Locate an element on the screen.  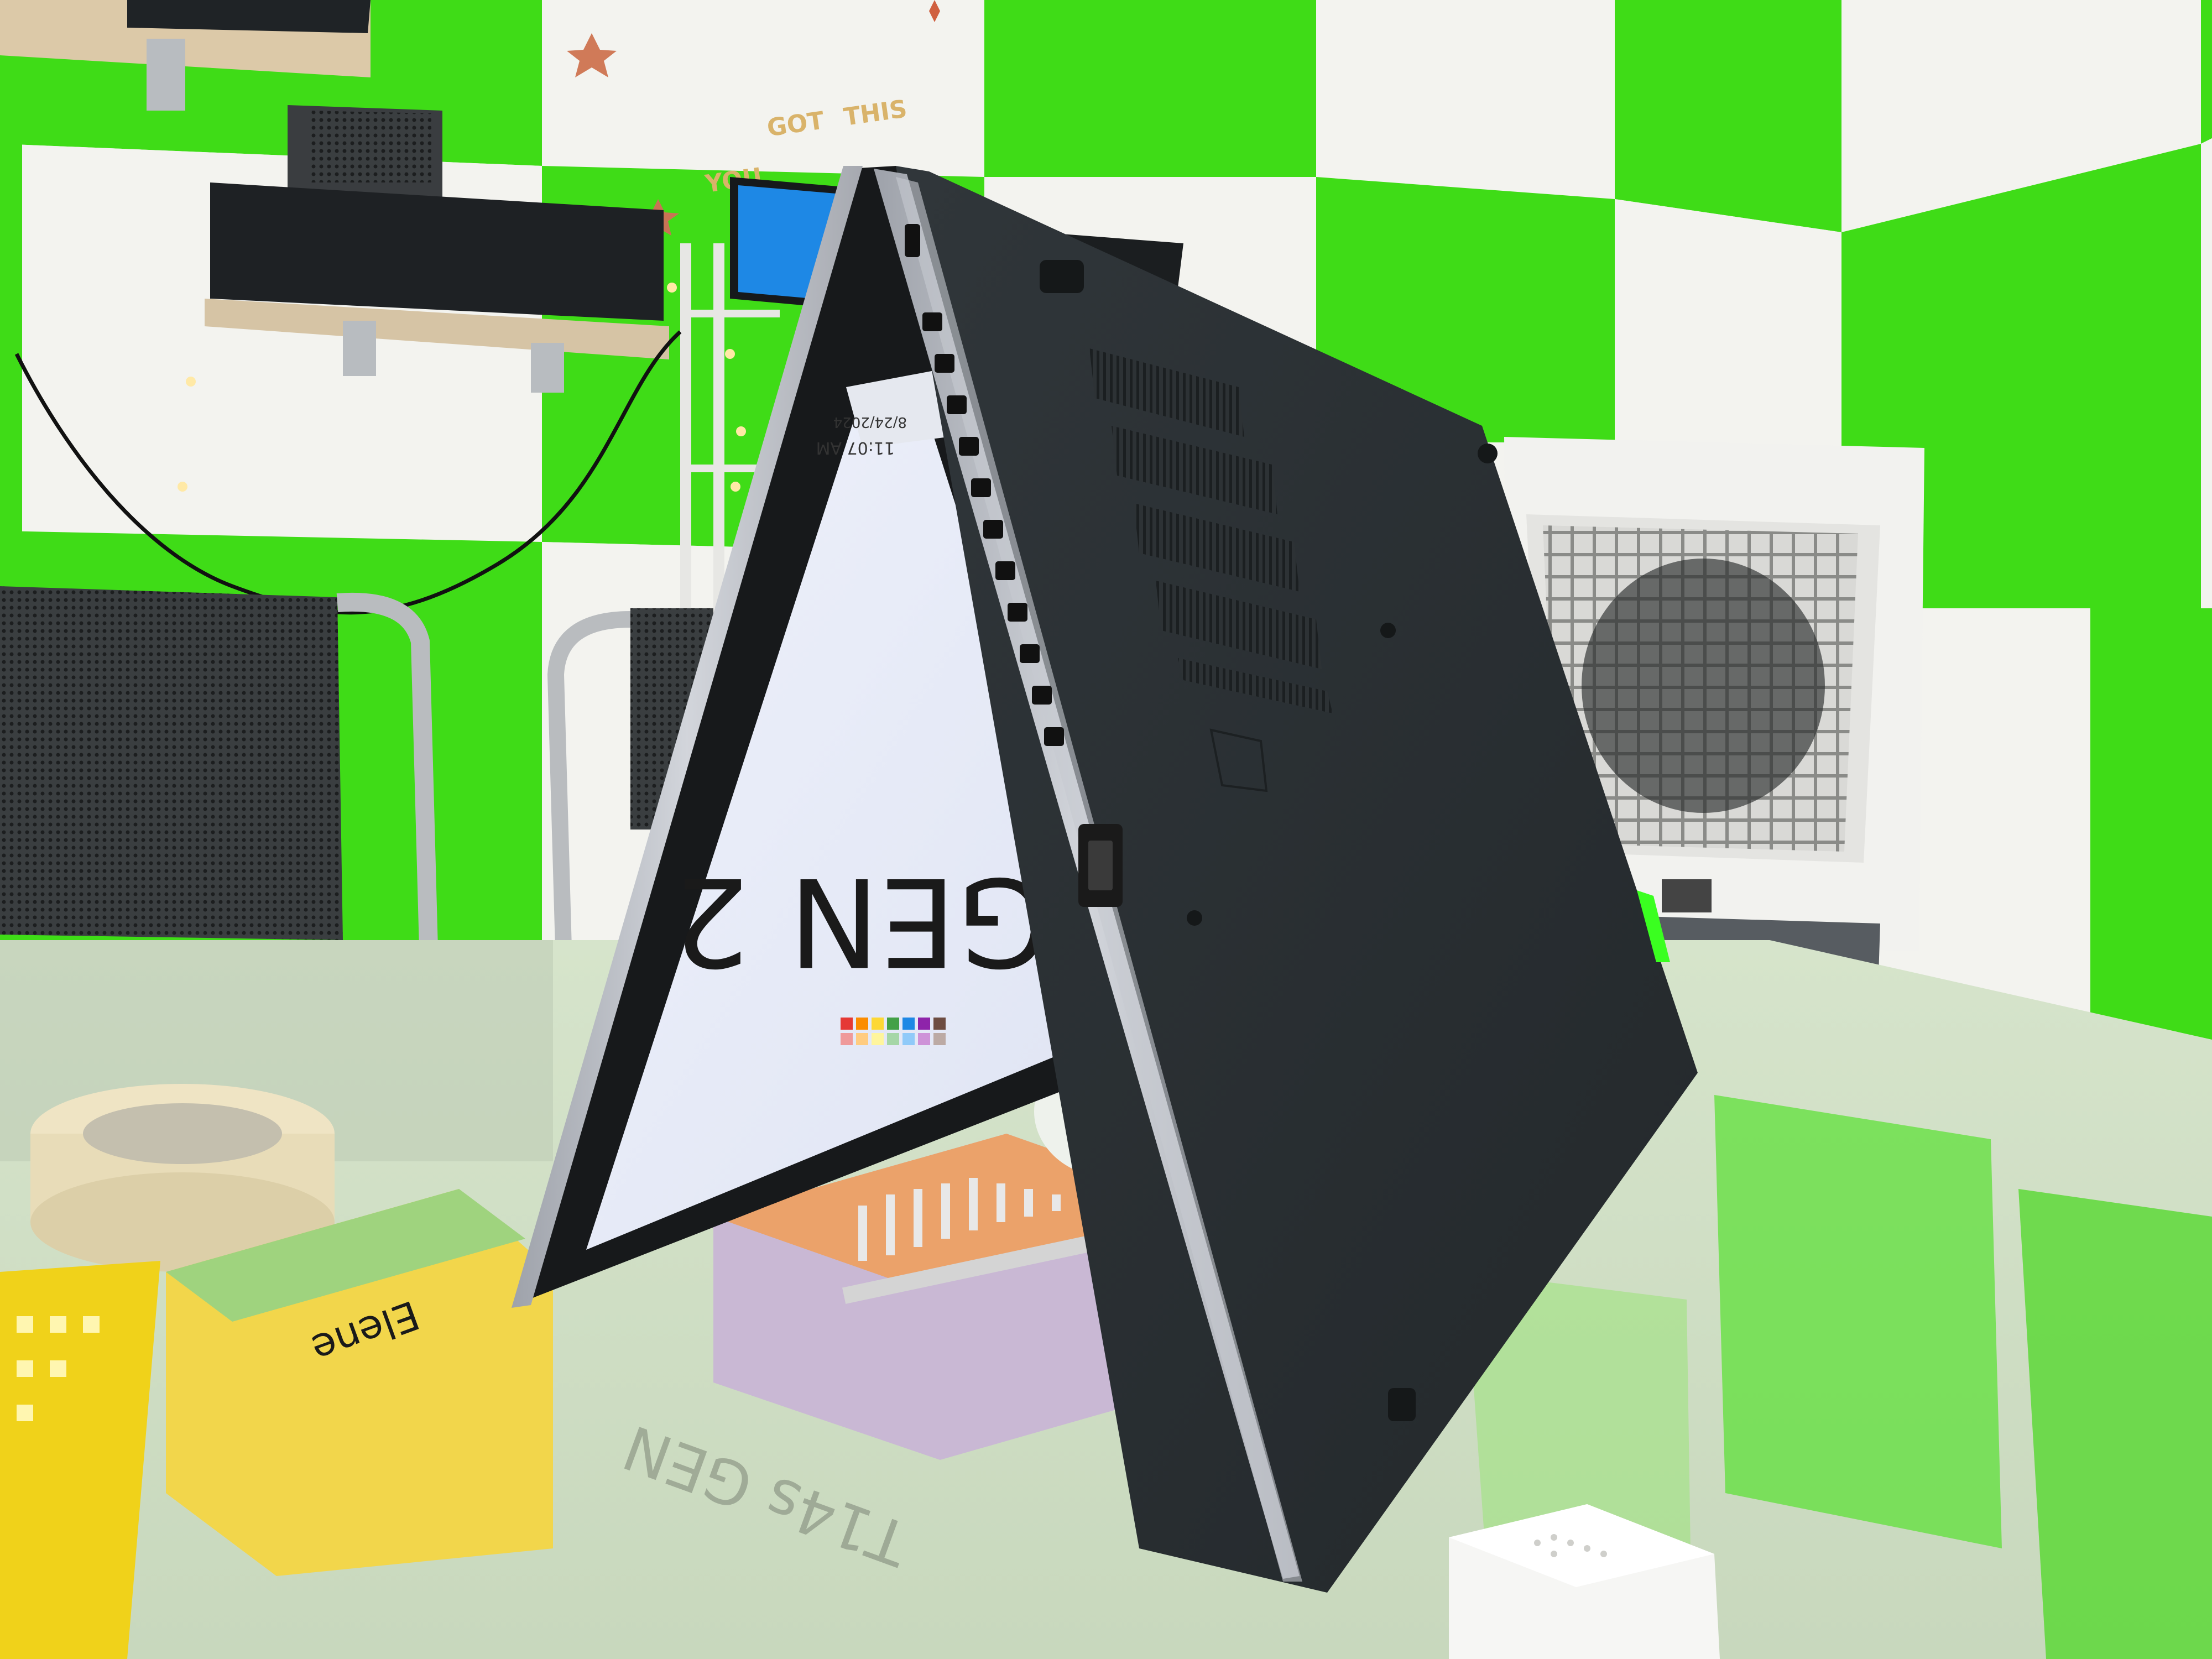
screen-heading-text: GEN 2 is located at coordinates (862, 922).